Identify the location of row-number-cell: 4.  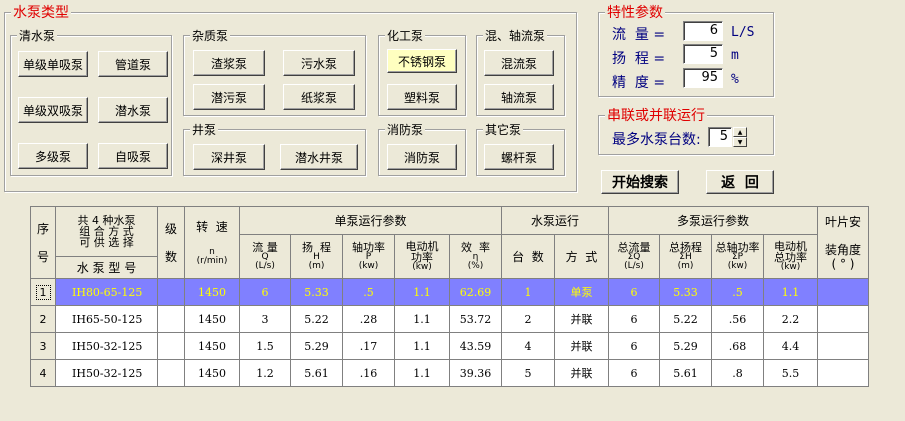
(43, 373).